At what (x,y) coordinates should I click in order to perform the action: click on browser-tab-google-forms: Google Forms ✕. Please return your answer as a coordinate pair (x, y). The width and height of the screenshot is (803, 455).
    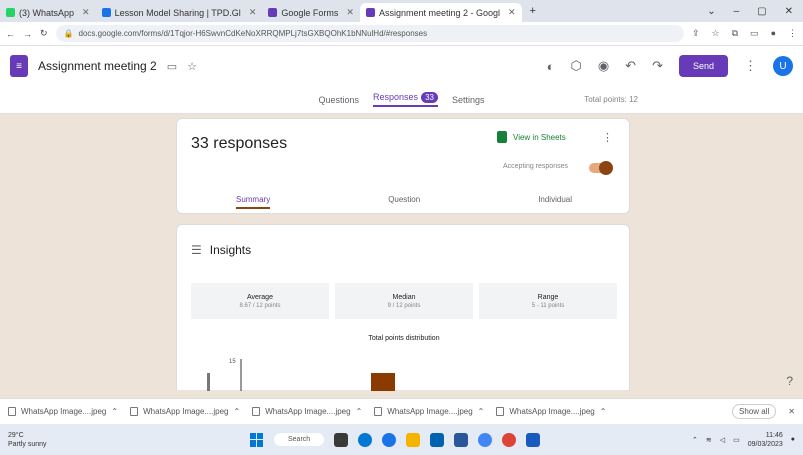
    Looking at the image, I should click on (311, 12).